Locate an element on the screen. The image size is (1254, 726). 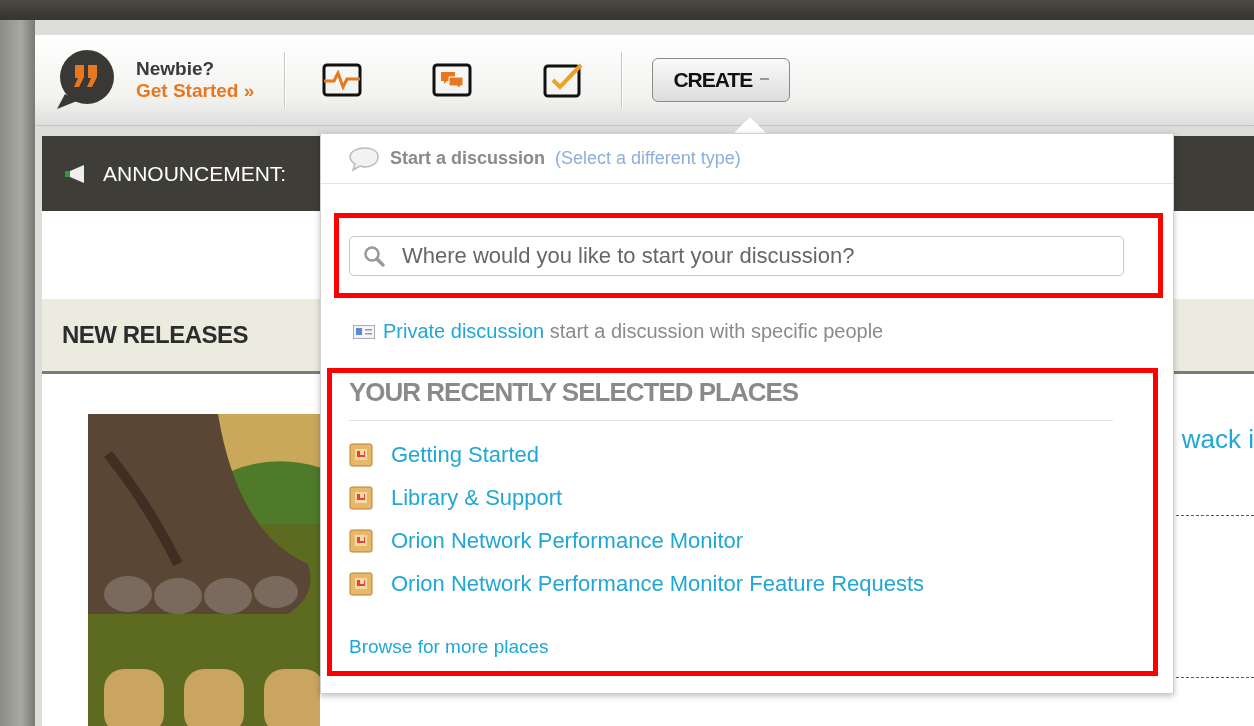
place-link: Library & Support is located at coordinates (477, 498).